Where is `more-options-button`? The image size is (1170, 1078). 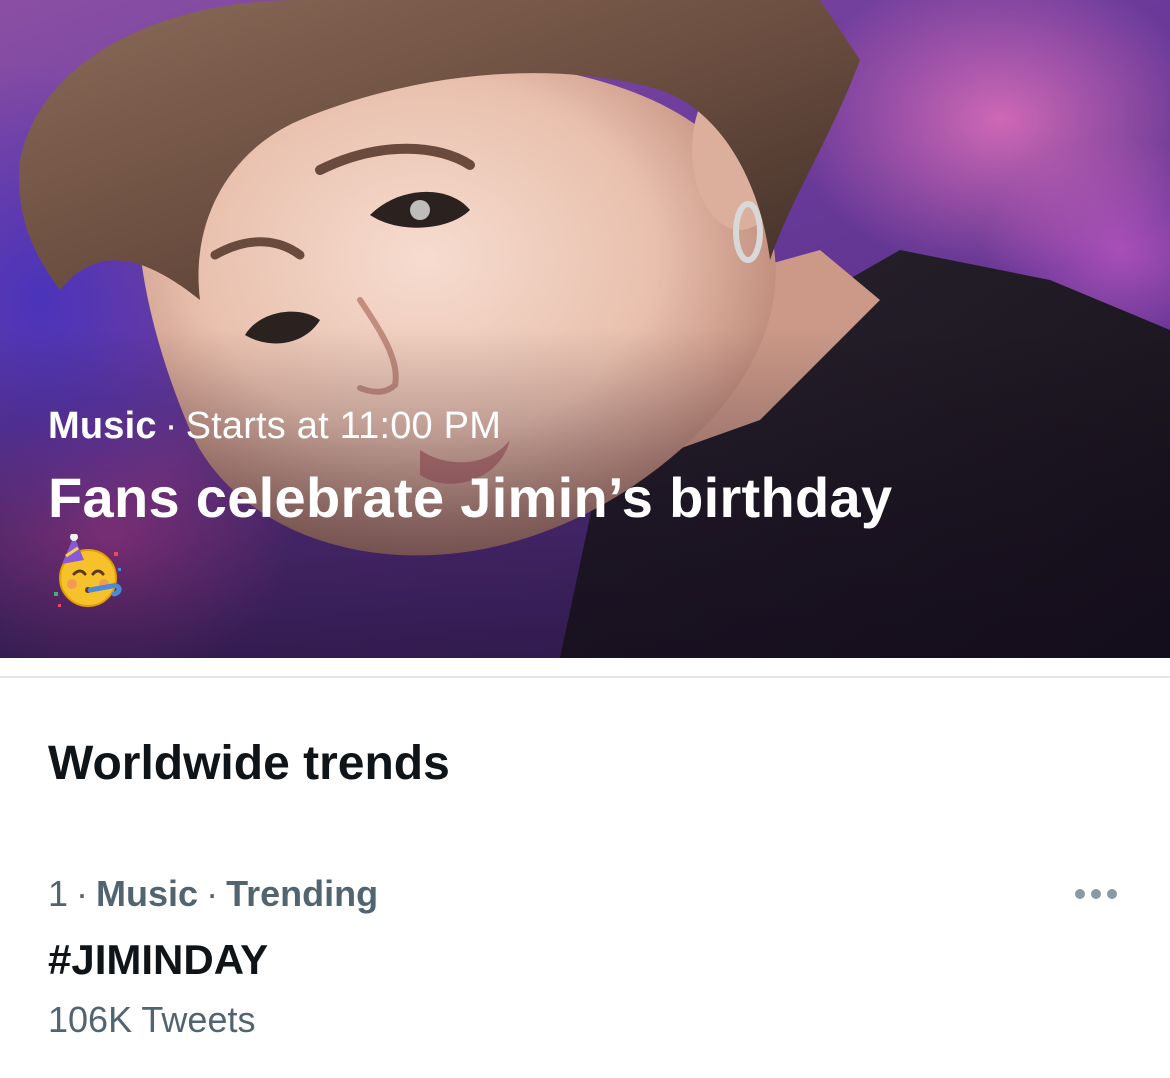 more-options-button is located at coordinates (1096, 894).